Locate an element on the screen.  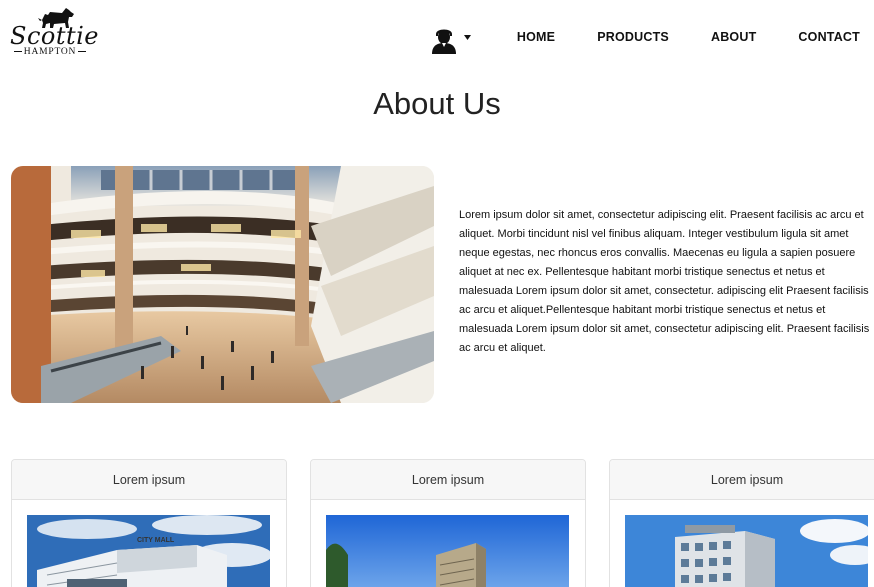
brand-logo: Scottie HAMPTON is located at coordinates (54, 32).